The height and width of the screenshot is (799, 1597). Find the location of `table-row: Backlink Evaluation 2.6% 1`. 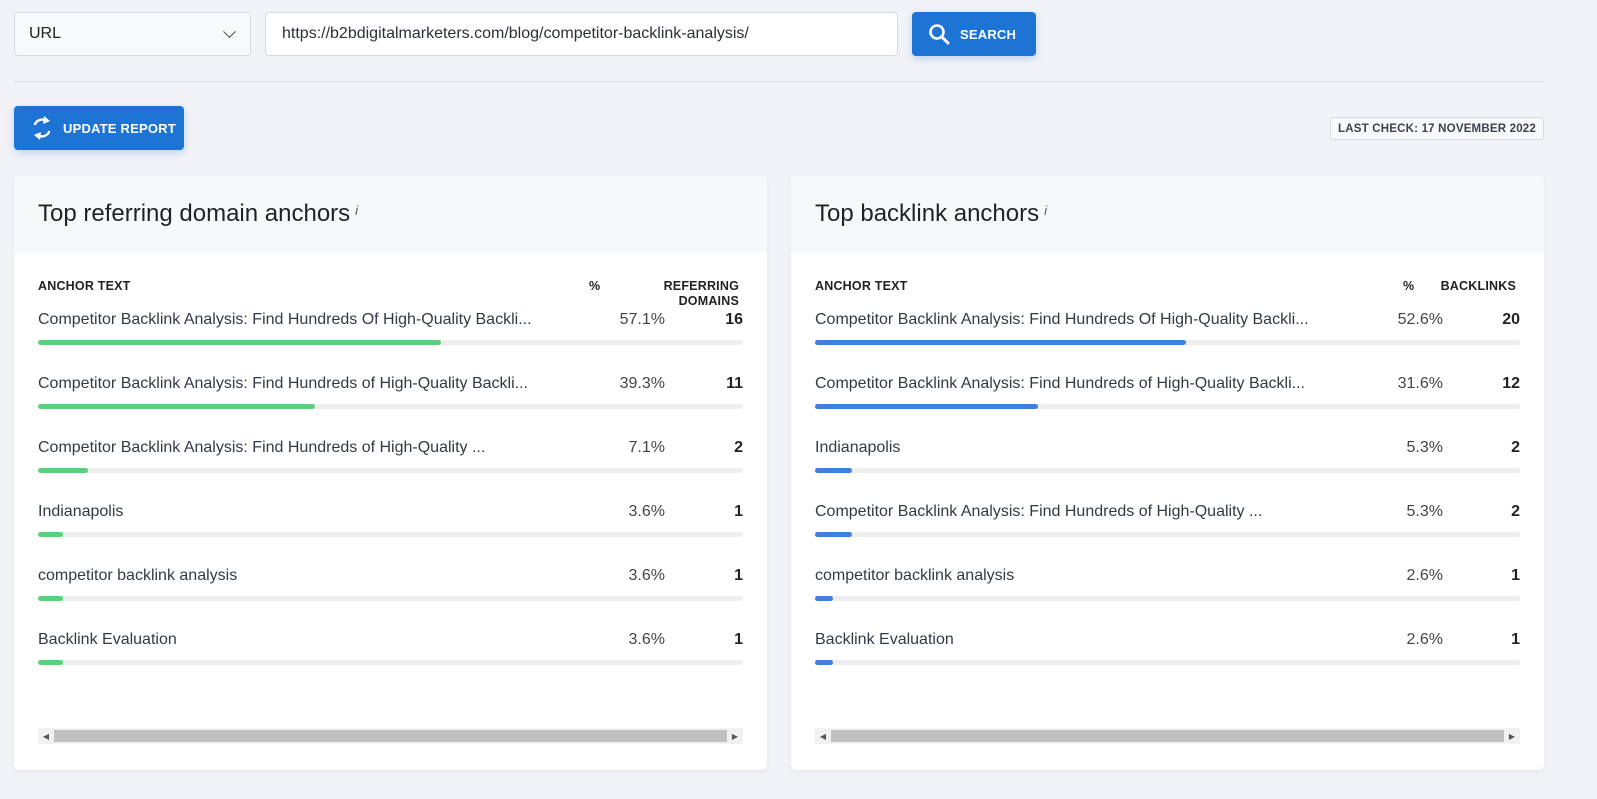

table-row: Backlink Evaluation 2.6% 1 is located at coordinates (1167, 663).